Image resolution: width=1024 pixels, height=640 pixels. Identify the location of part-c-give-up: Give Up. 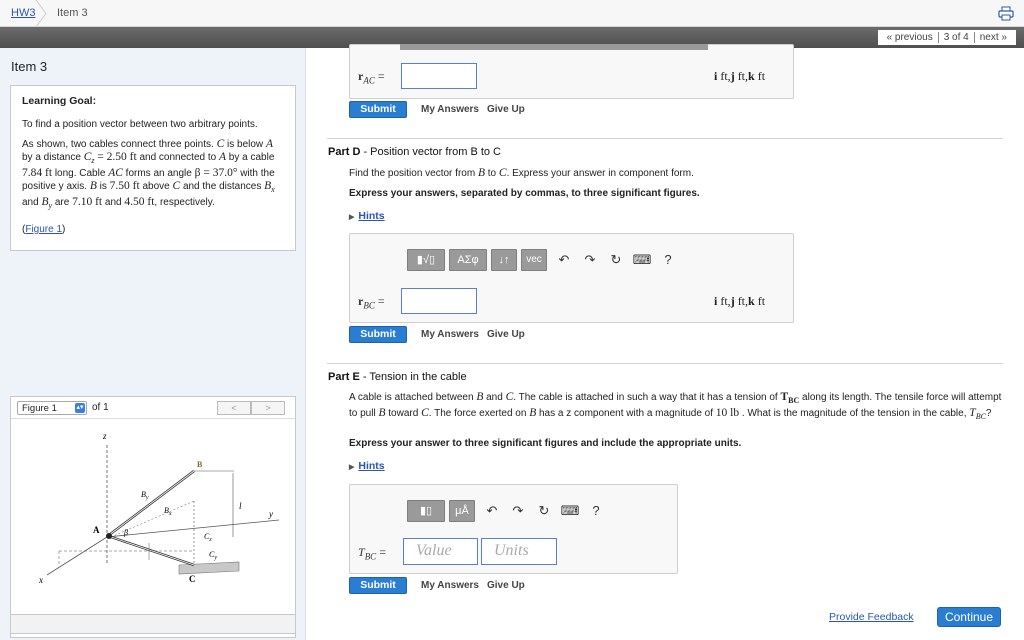
(506, 109).